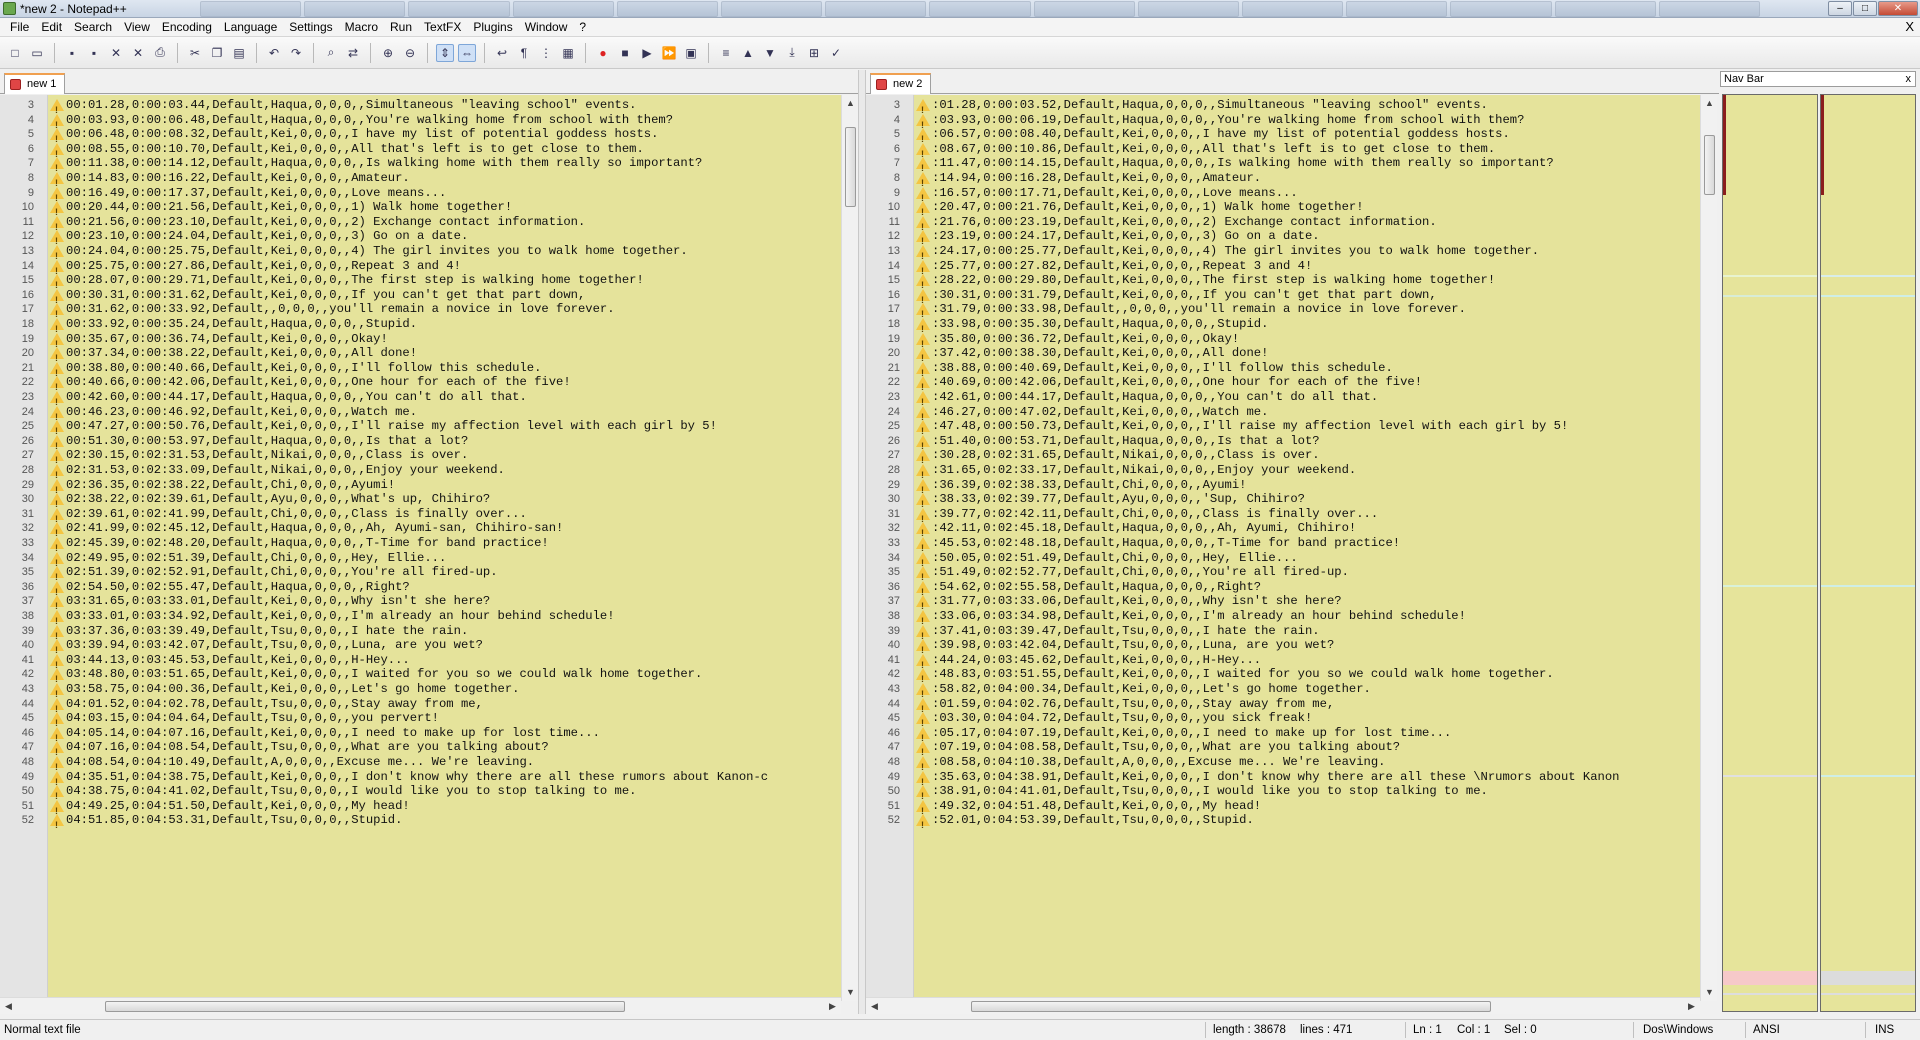  I want to click on record-icon: ●, so click(603, 53).